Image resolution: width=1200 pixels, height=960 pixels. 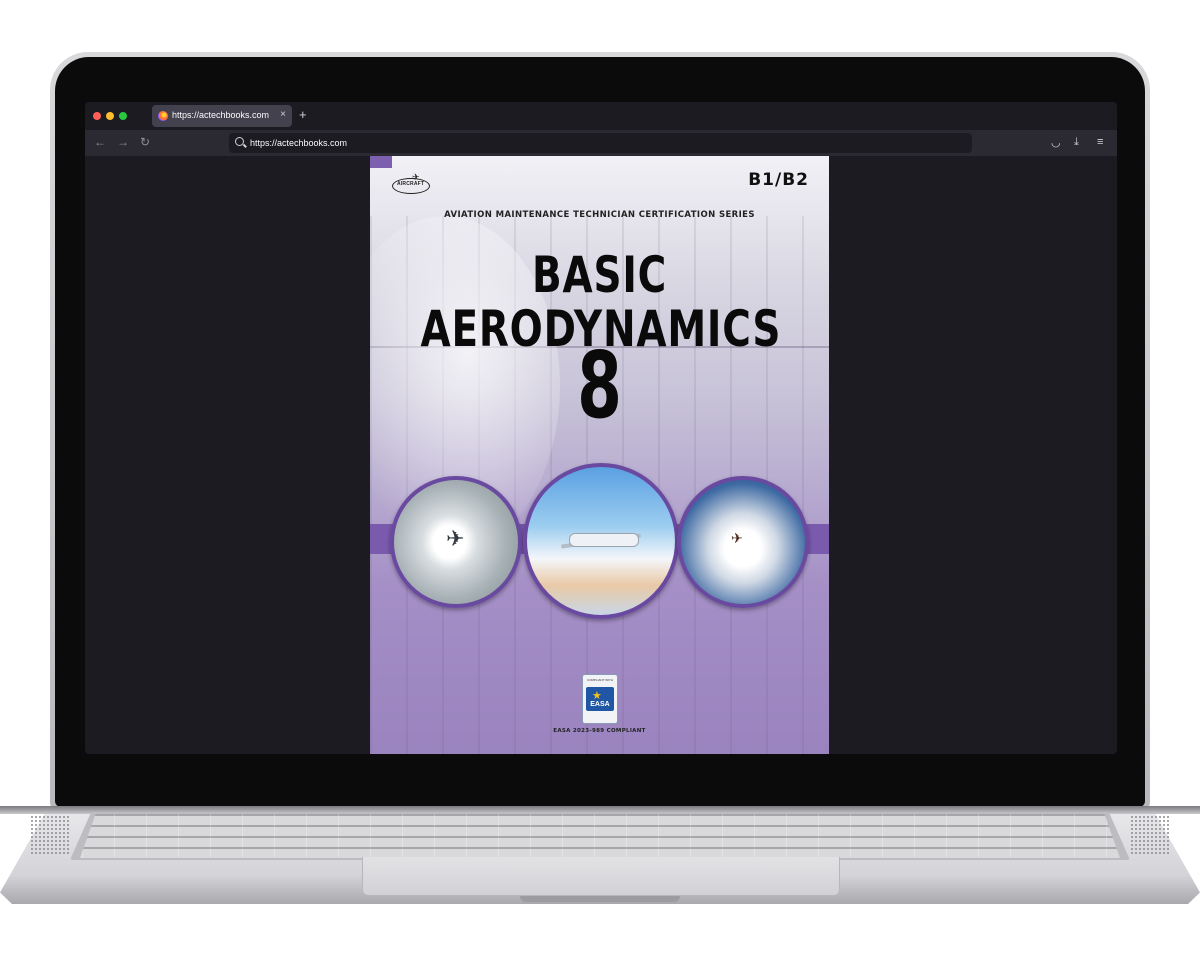 I want to click on compliance-text: EASA 2023-989 COMPLIANT, so click(x=599, y=731).